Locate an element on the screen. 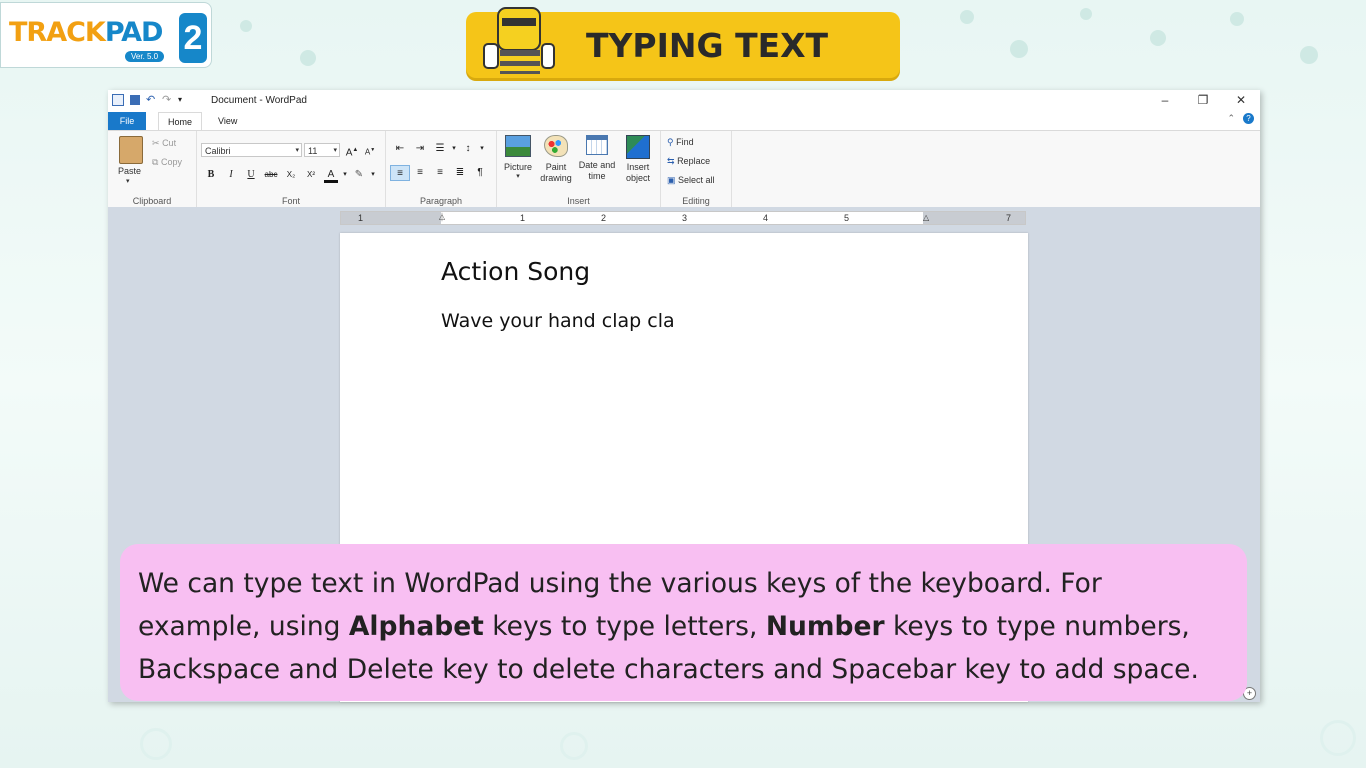  paragraph-row-2: ≡ ≡ ≡ ≣ ¶ is located at coordinates (440, 173).